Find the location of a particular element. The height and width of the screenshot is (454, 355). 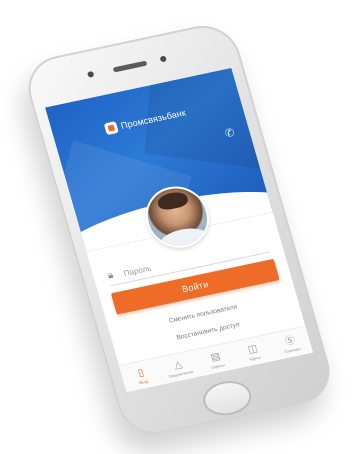

home-button is located at coordinates (227, 398).